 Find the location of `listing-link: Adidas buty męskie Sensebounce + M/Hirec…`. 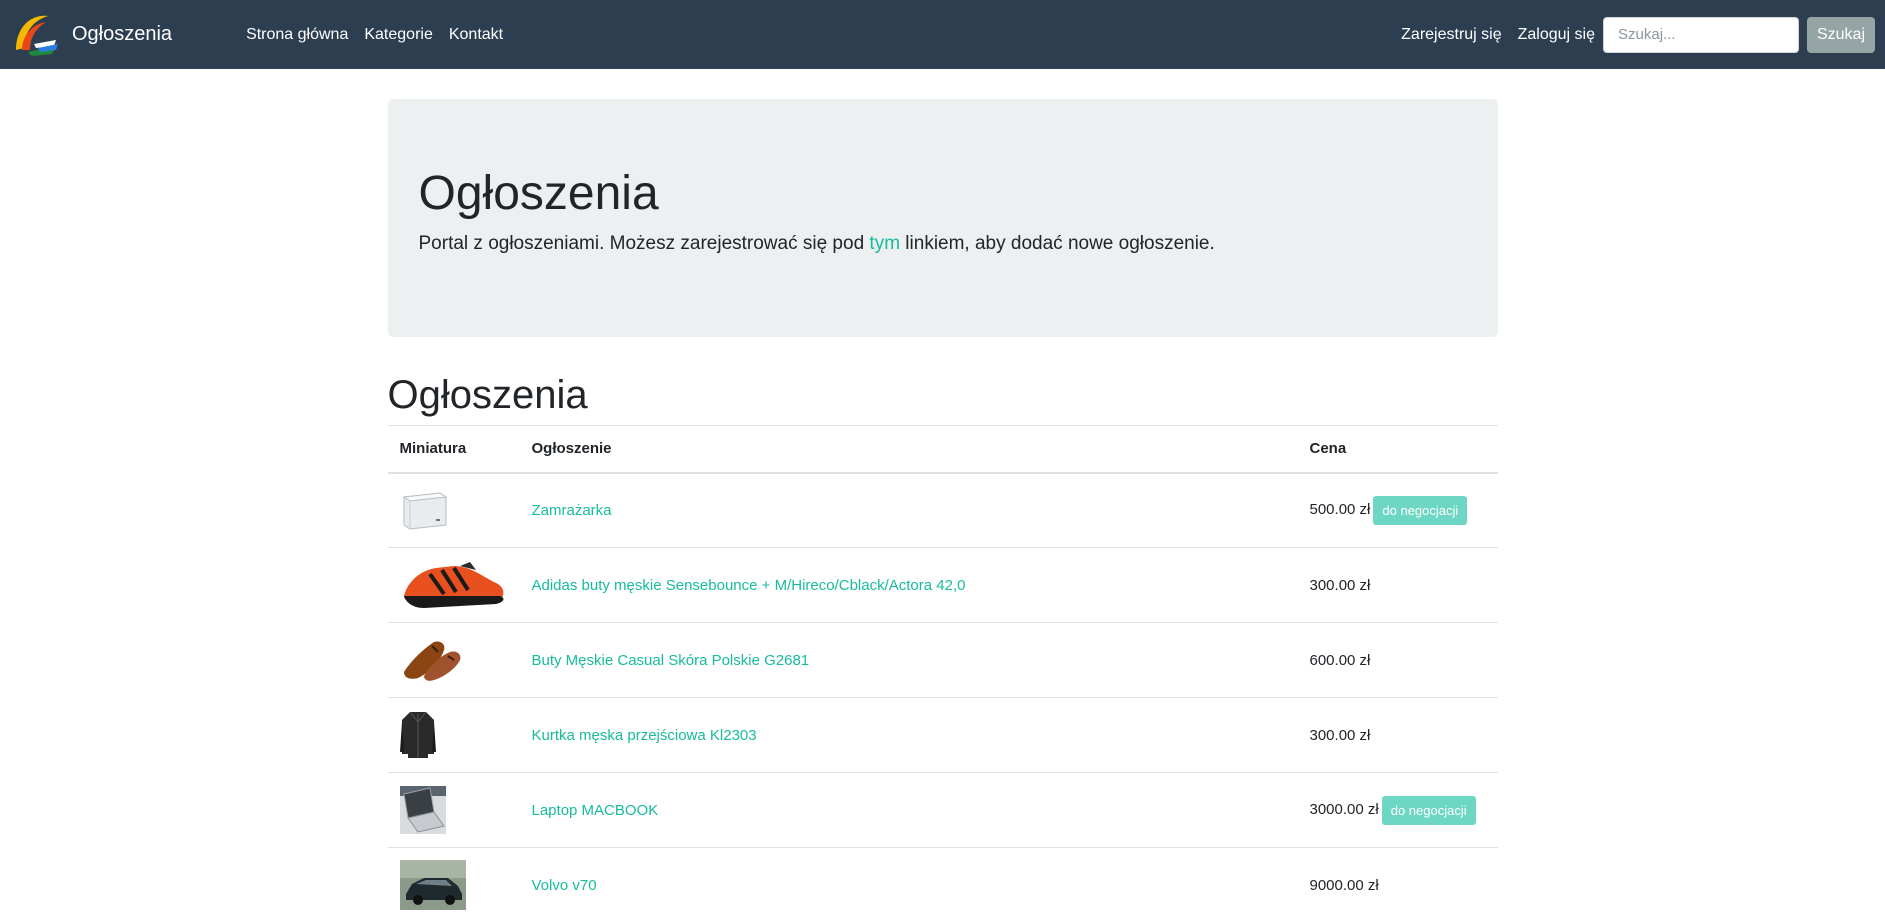

listing-link: Adidas buty męskie Sensebounce + M/Hirec… is located at coordinates (749, 585).